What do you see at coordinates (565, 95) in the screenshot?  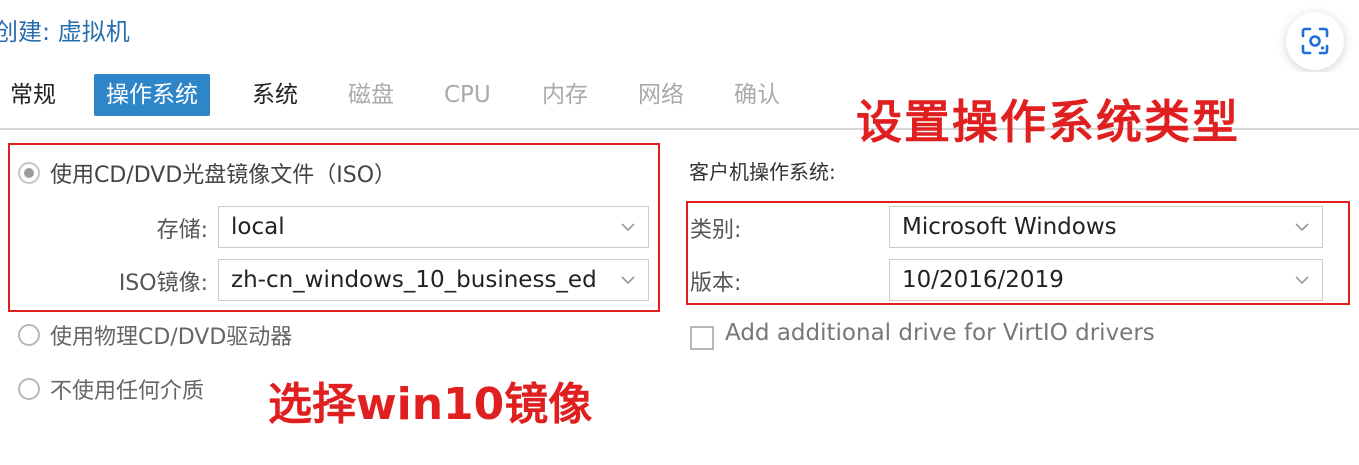 I see `tab-memory: 内存` at bounding box center [565, 95].